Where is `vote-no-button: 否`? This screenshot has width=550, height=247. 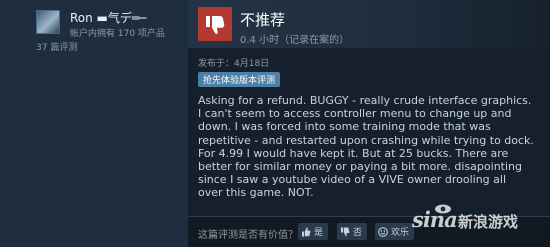
vote-no-button: 否 is located at coordinates (352, 231).